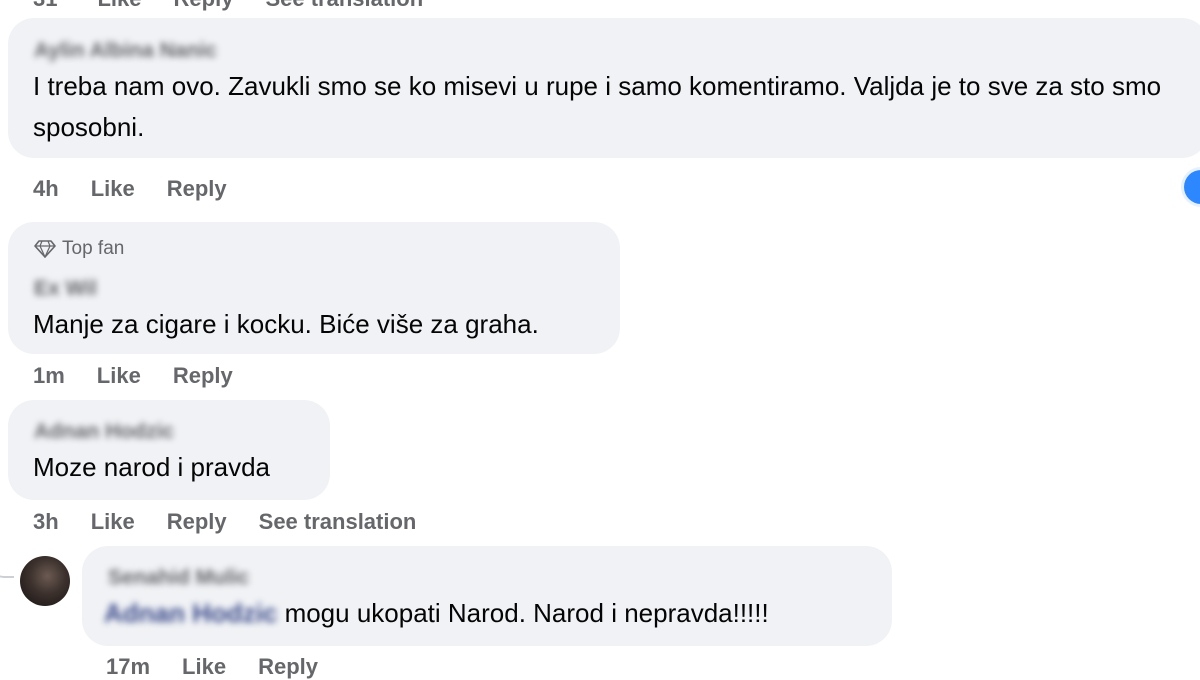  I want to click on comment-author: Ex Wil, so click(65, 289).